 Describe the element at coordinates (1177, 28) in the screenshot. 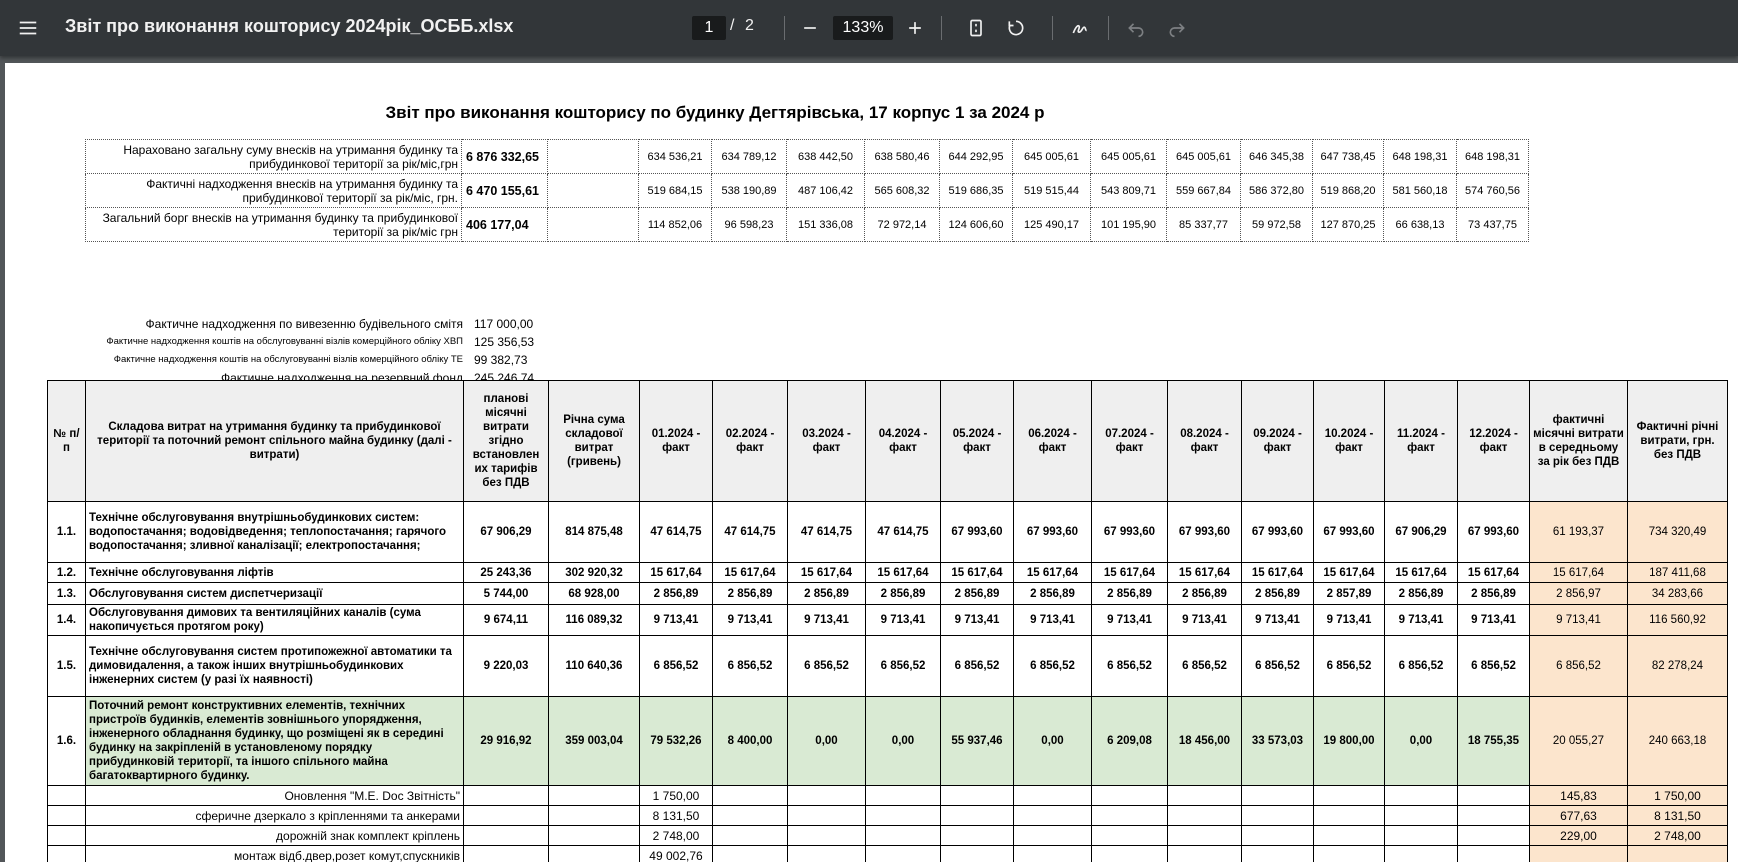

I see `redo-icon` at that location.